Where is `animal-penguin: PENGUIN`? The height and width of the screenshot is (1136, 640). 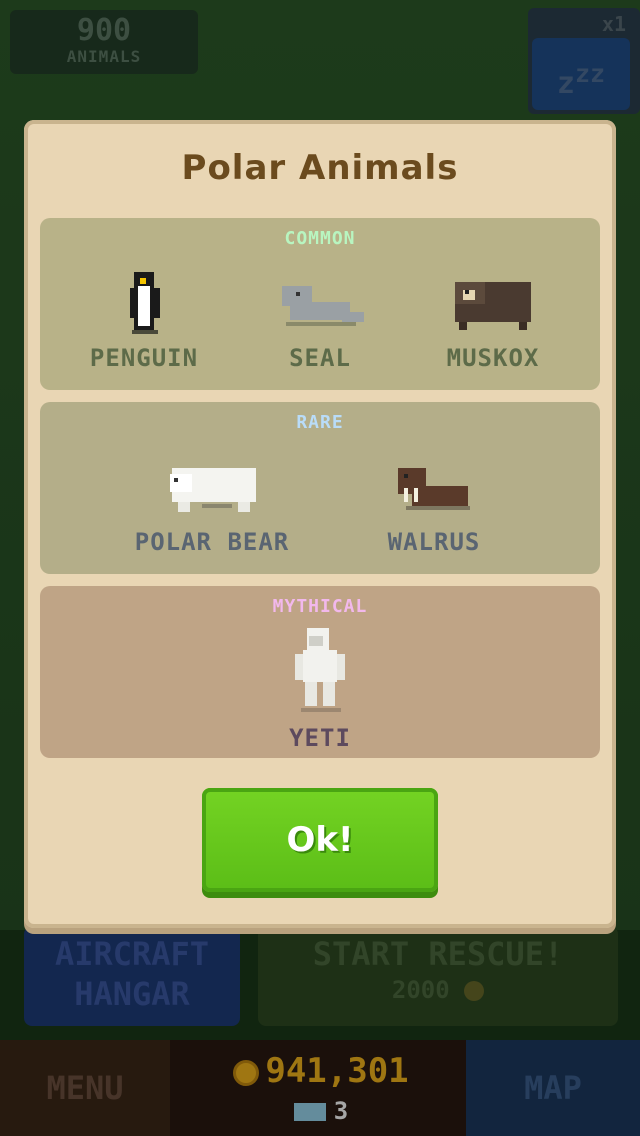
animal-penguin: PENGUIN is located at coordinates (144, 320).